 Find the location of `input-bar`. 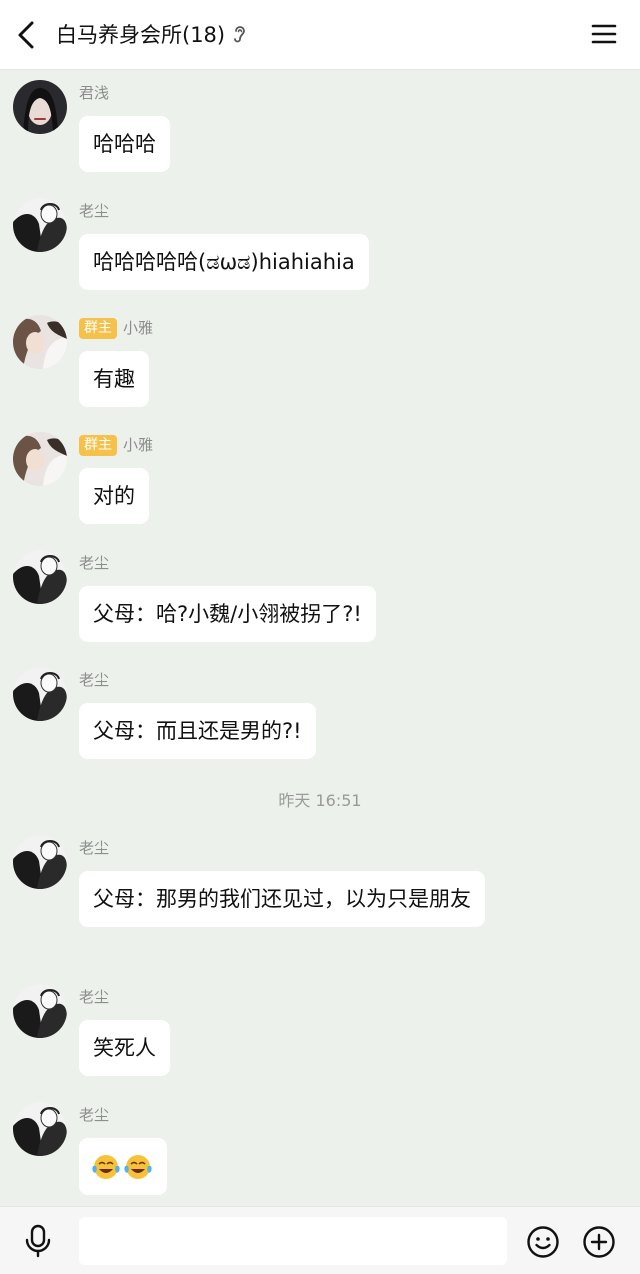

input-bar is located at coordinates (320, 1240).